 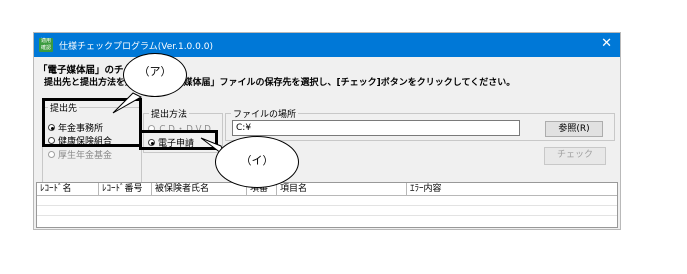 I want to click on radio-pension-fund: 厚生年金基金, so click(x=80, y=154).